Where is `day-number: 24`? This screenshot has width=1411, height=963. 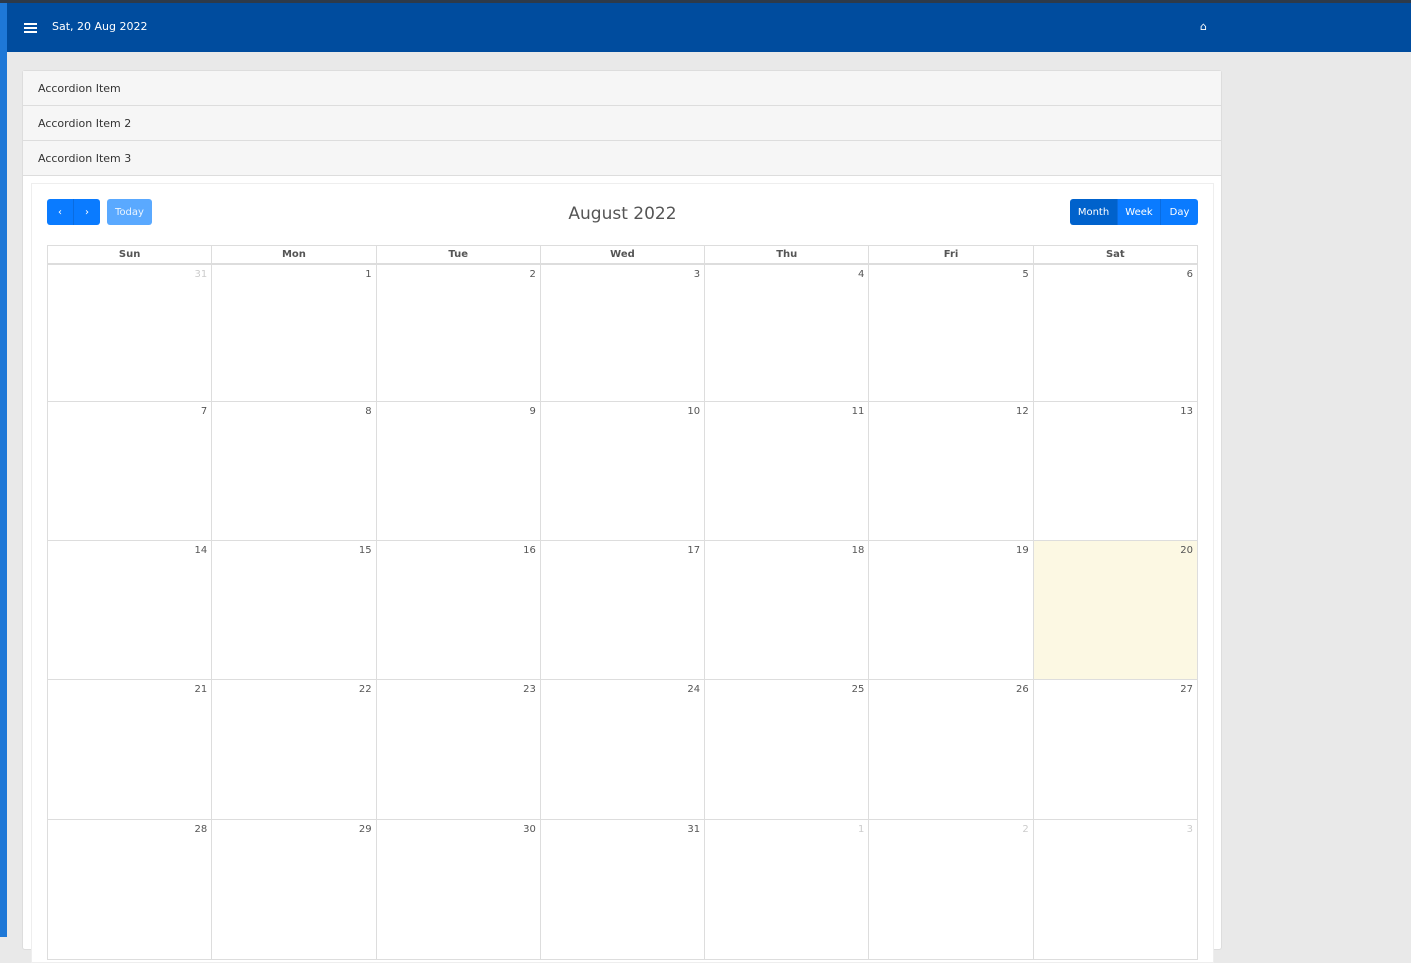
day-number: 24 is located at coordinates (694, 689).